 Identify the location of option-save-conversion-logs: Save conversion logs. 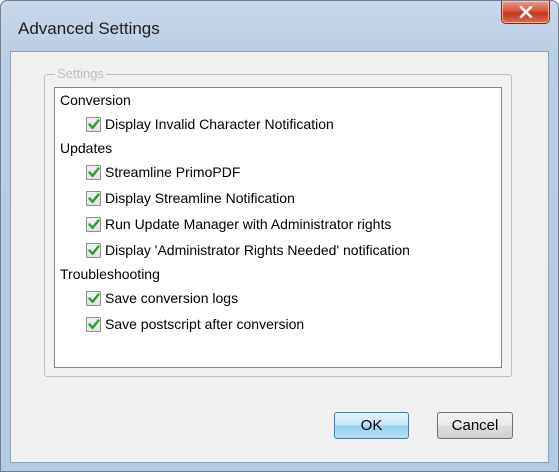
(162, 298).